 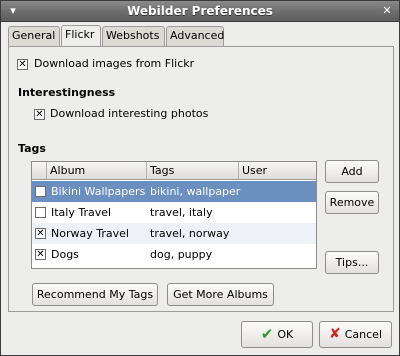 I want to click on title-bar: ▾ Webilder Preferences ✕, so click(x=200, y=11).